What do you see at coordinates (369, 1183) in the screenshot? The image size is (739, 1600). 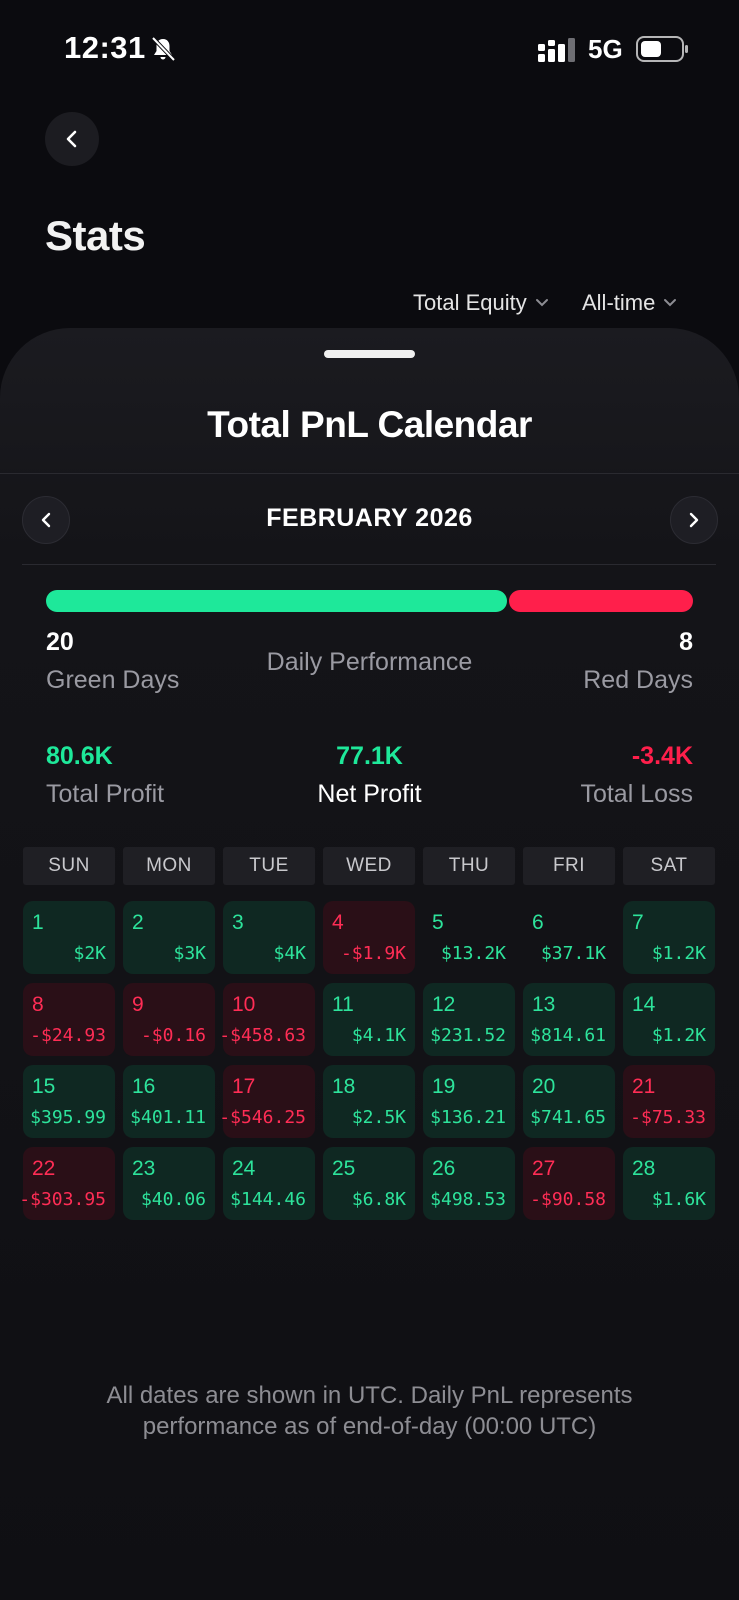 I see `calendar-day-cell: 25 $6.8K` at bounding box center [369, 1183].